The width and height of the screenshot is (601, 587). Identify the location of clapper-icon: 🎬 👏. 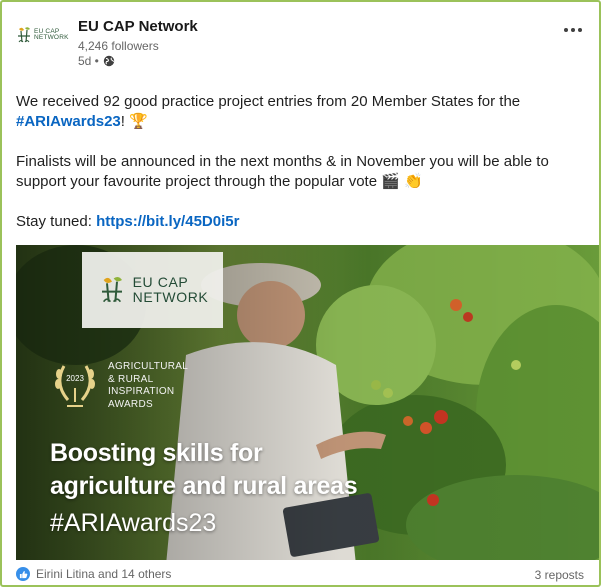
(402, 181).